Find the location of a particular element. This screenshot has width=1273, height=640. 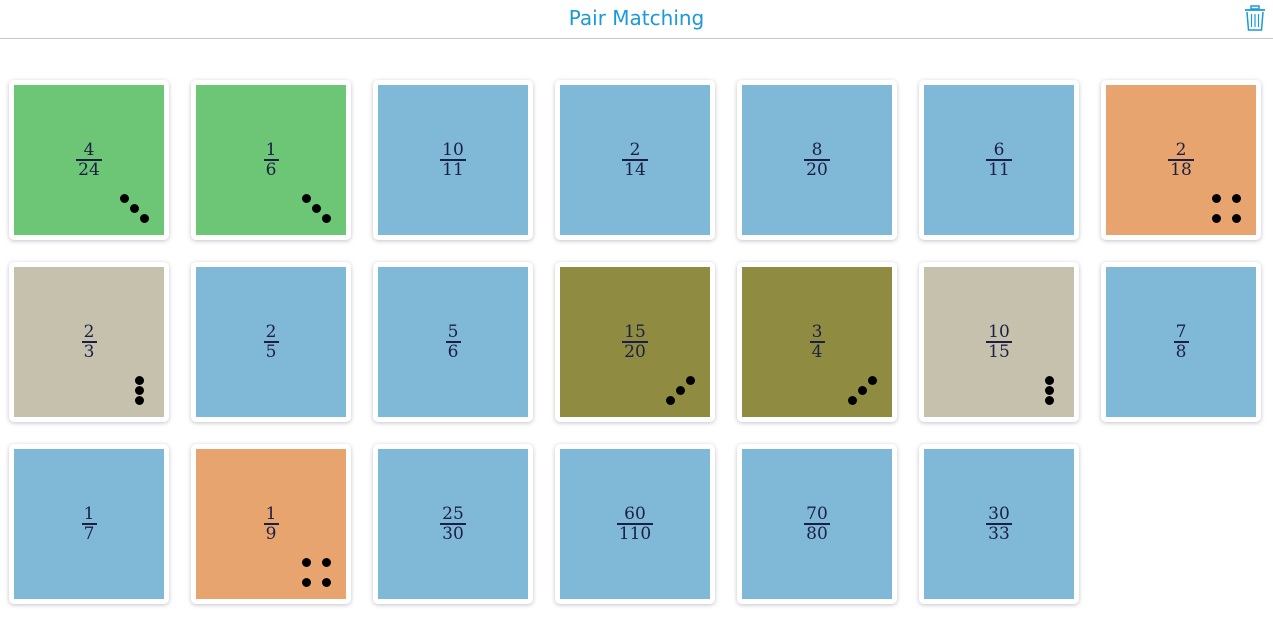

denominator: 11 is located at coordinates (453, 169).